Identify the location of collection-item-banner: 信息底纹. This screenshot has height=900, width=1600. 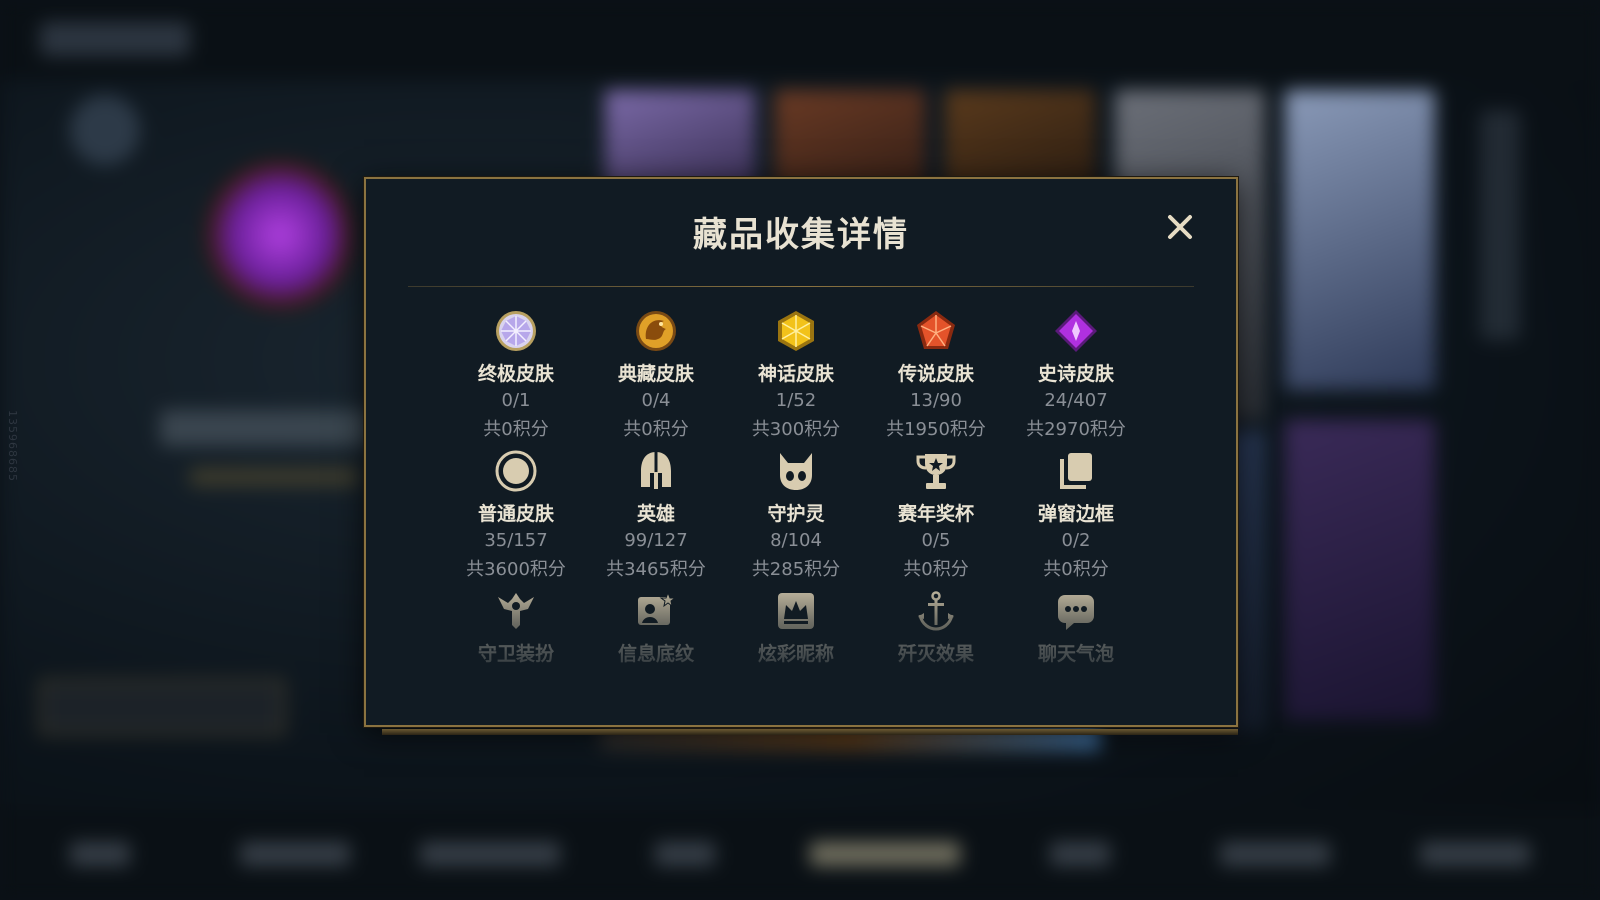
(656, 627).